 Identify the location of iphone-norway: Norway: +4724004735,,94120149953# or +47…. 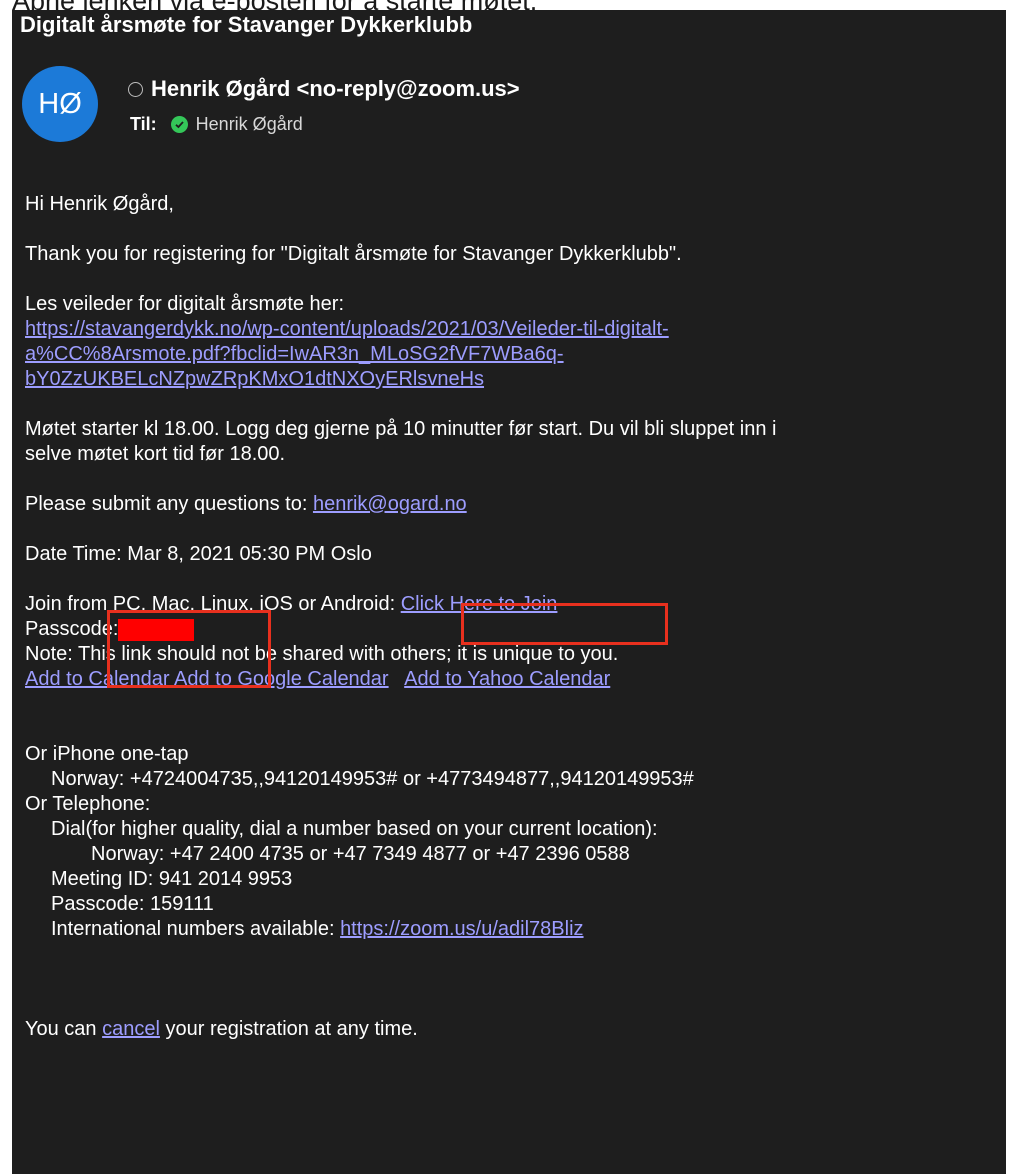
(372, 779).